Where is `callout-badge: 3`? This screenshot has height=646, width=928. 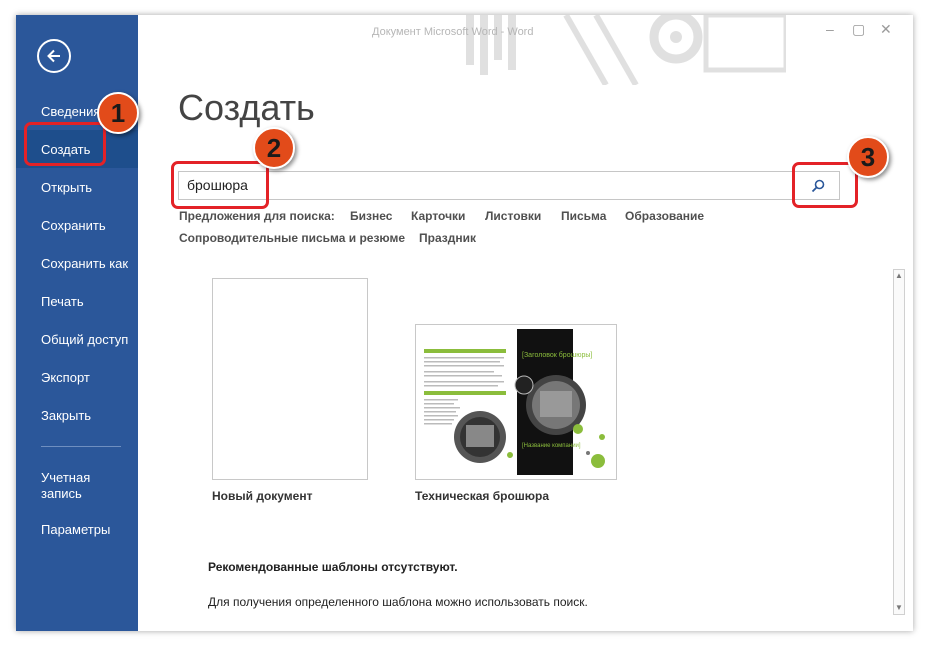
callout-badge: 3 is located at coordinates (868, 157).